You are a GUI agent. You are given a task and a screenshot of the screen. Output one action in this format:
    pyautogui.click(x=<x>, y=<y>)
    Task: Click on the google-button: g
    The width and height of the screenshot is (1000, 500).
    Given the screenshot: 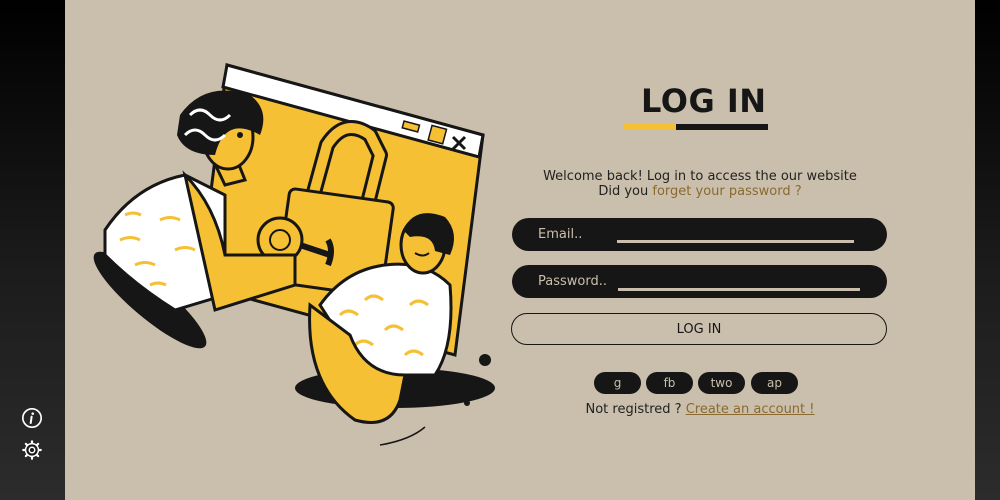 What is the action you would take?
    pyautogui.click(x=617, y=383)
    